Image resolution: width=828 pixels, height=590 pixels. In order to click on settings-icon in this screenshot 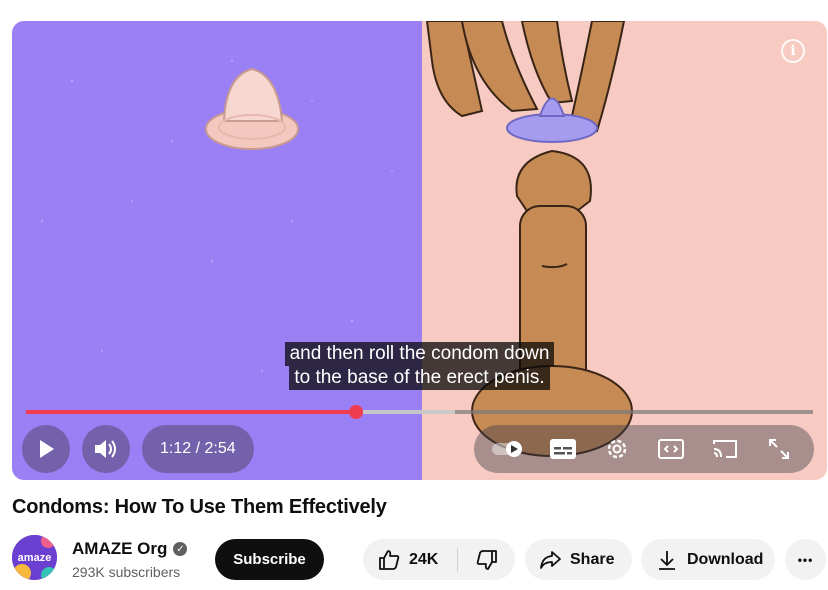, I will do `click(617, 449)`.